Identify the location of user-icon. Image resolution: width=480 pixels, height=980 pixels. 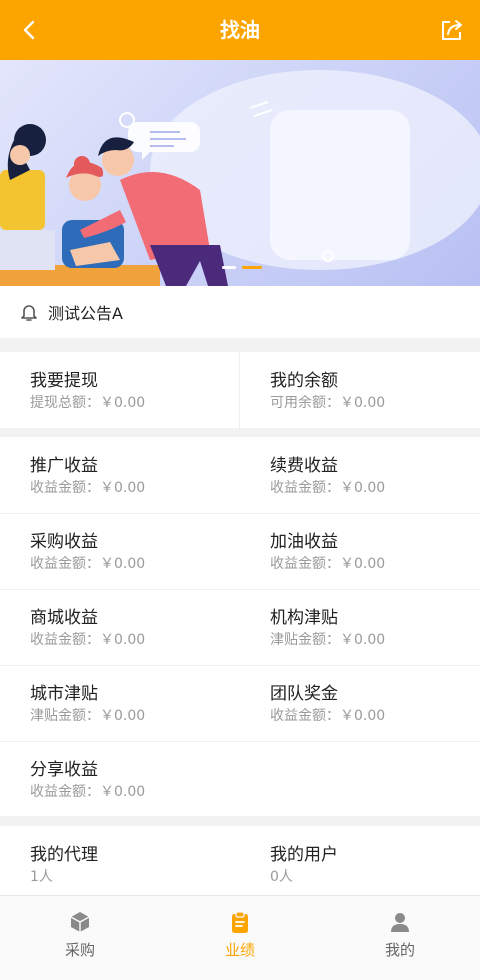
(400, 922).